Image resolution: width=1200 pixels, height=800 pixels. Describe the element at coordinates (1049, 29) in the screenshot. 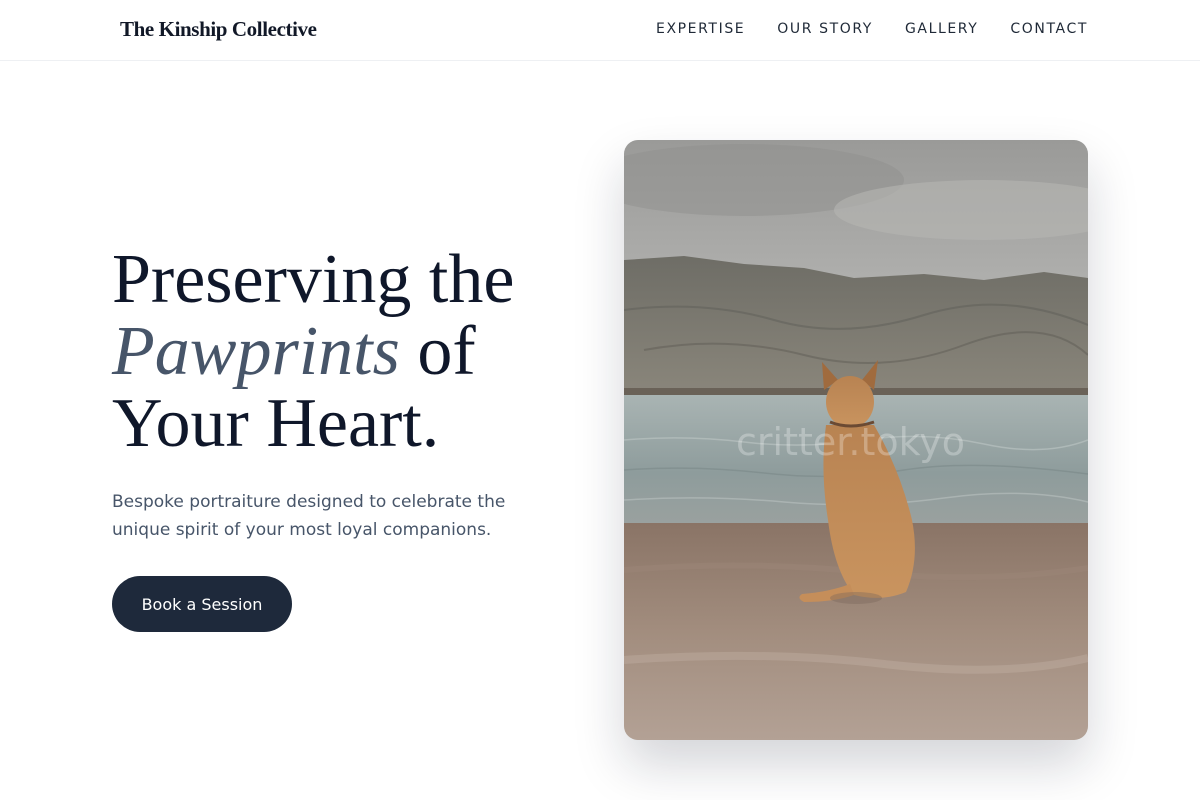

I see `nav-link-contact: CONTACT` at that location.